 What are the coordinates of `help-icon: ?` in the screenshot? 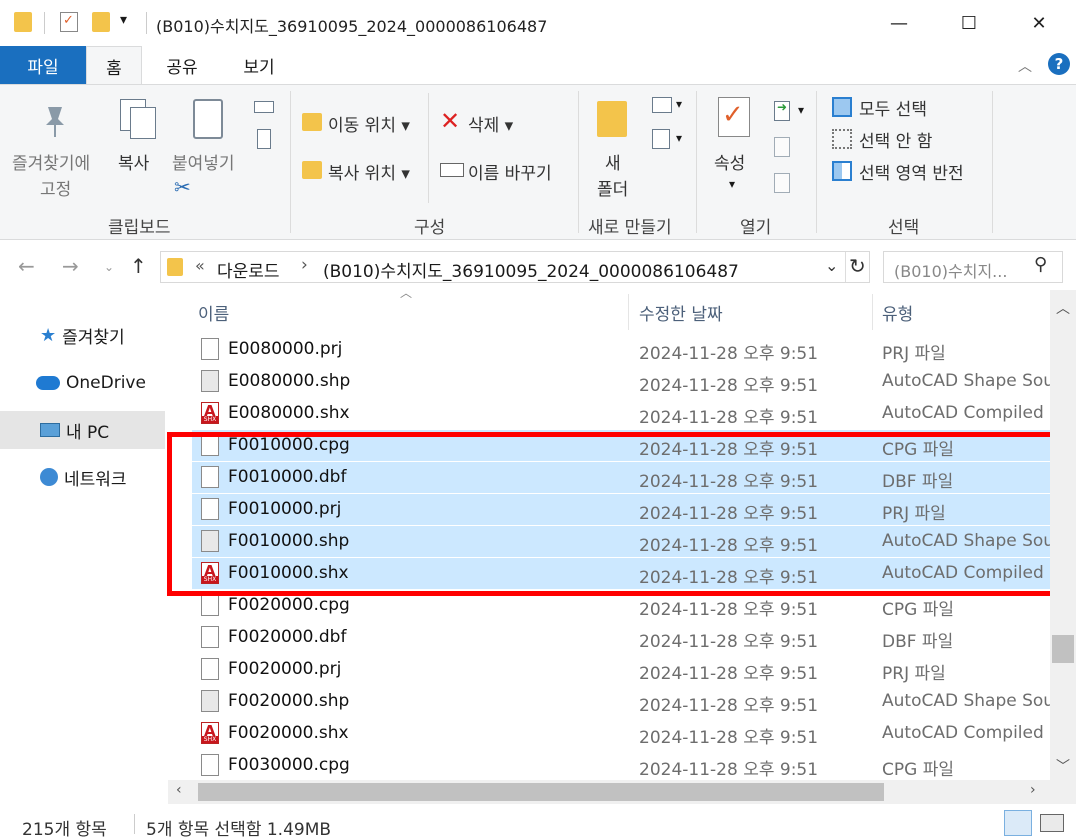 It's located at (1059, 64).